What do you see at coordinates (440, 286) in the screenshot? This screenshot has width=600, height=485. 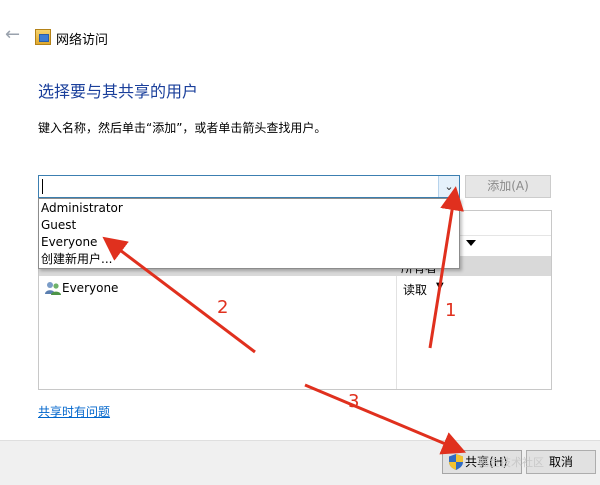 I see `permission-dropdown-icon: ▼` at bounding box center [440, 286].